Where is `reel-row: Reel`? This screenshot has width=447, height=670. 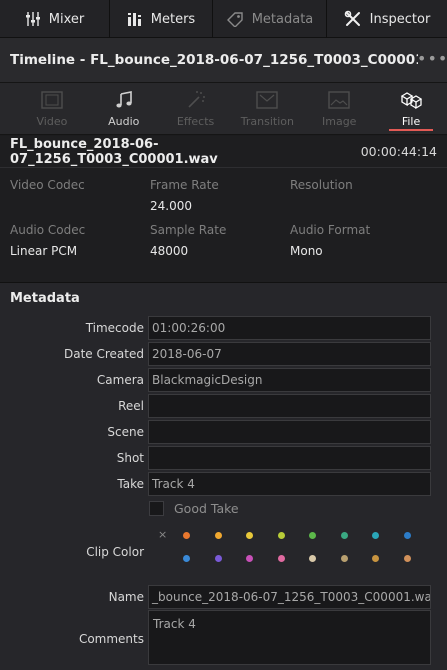
reel-row: Reel is located at coordinates (223, 406).